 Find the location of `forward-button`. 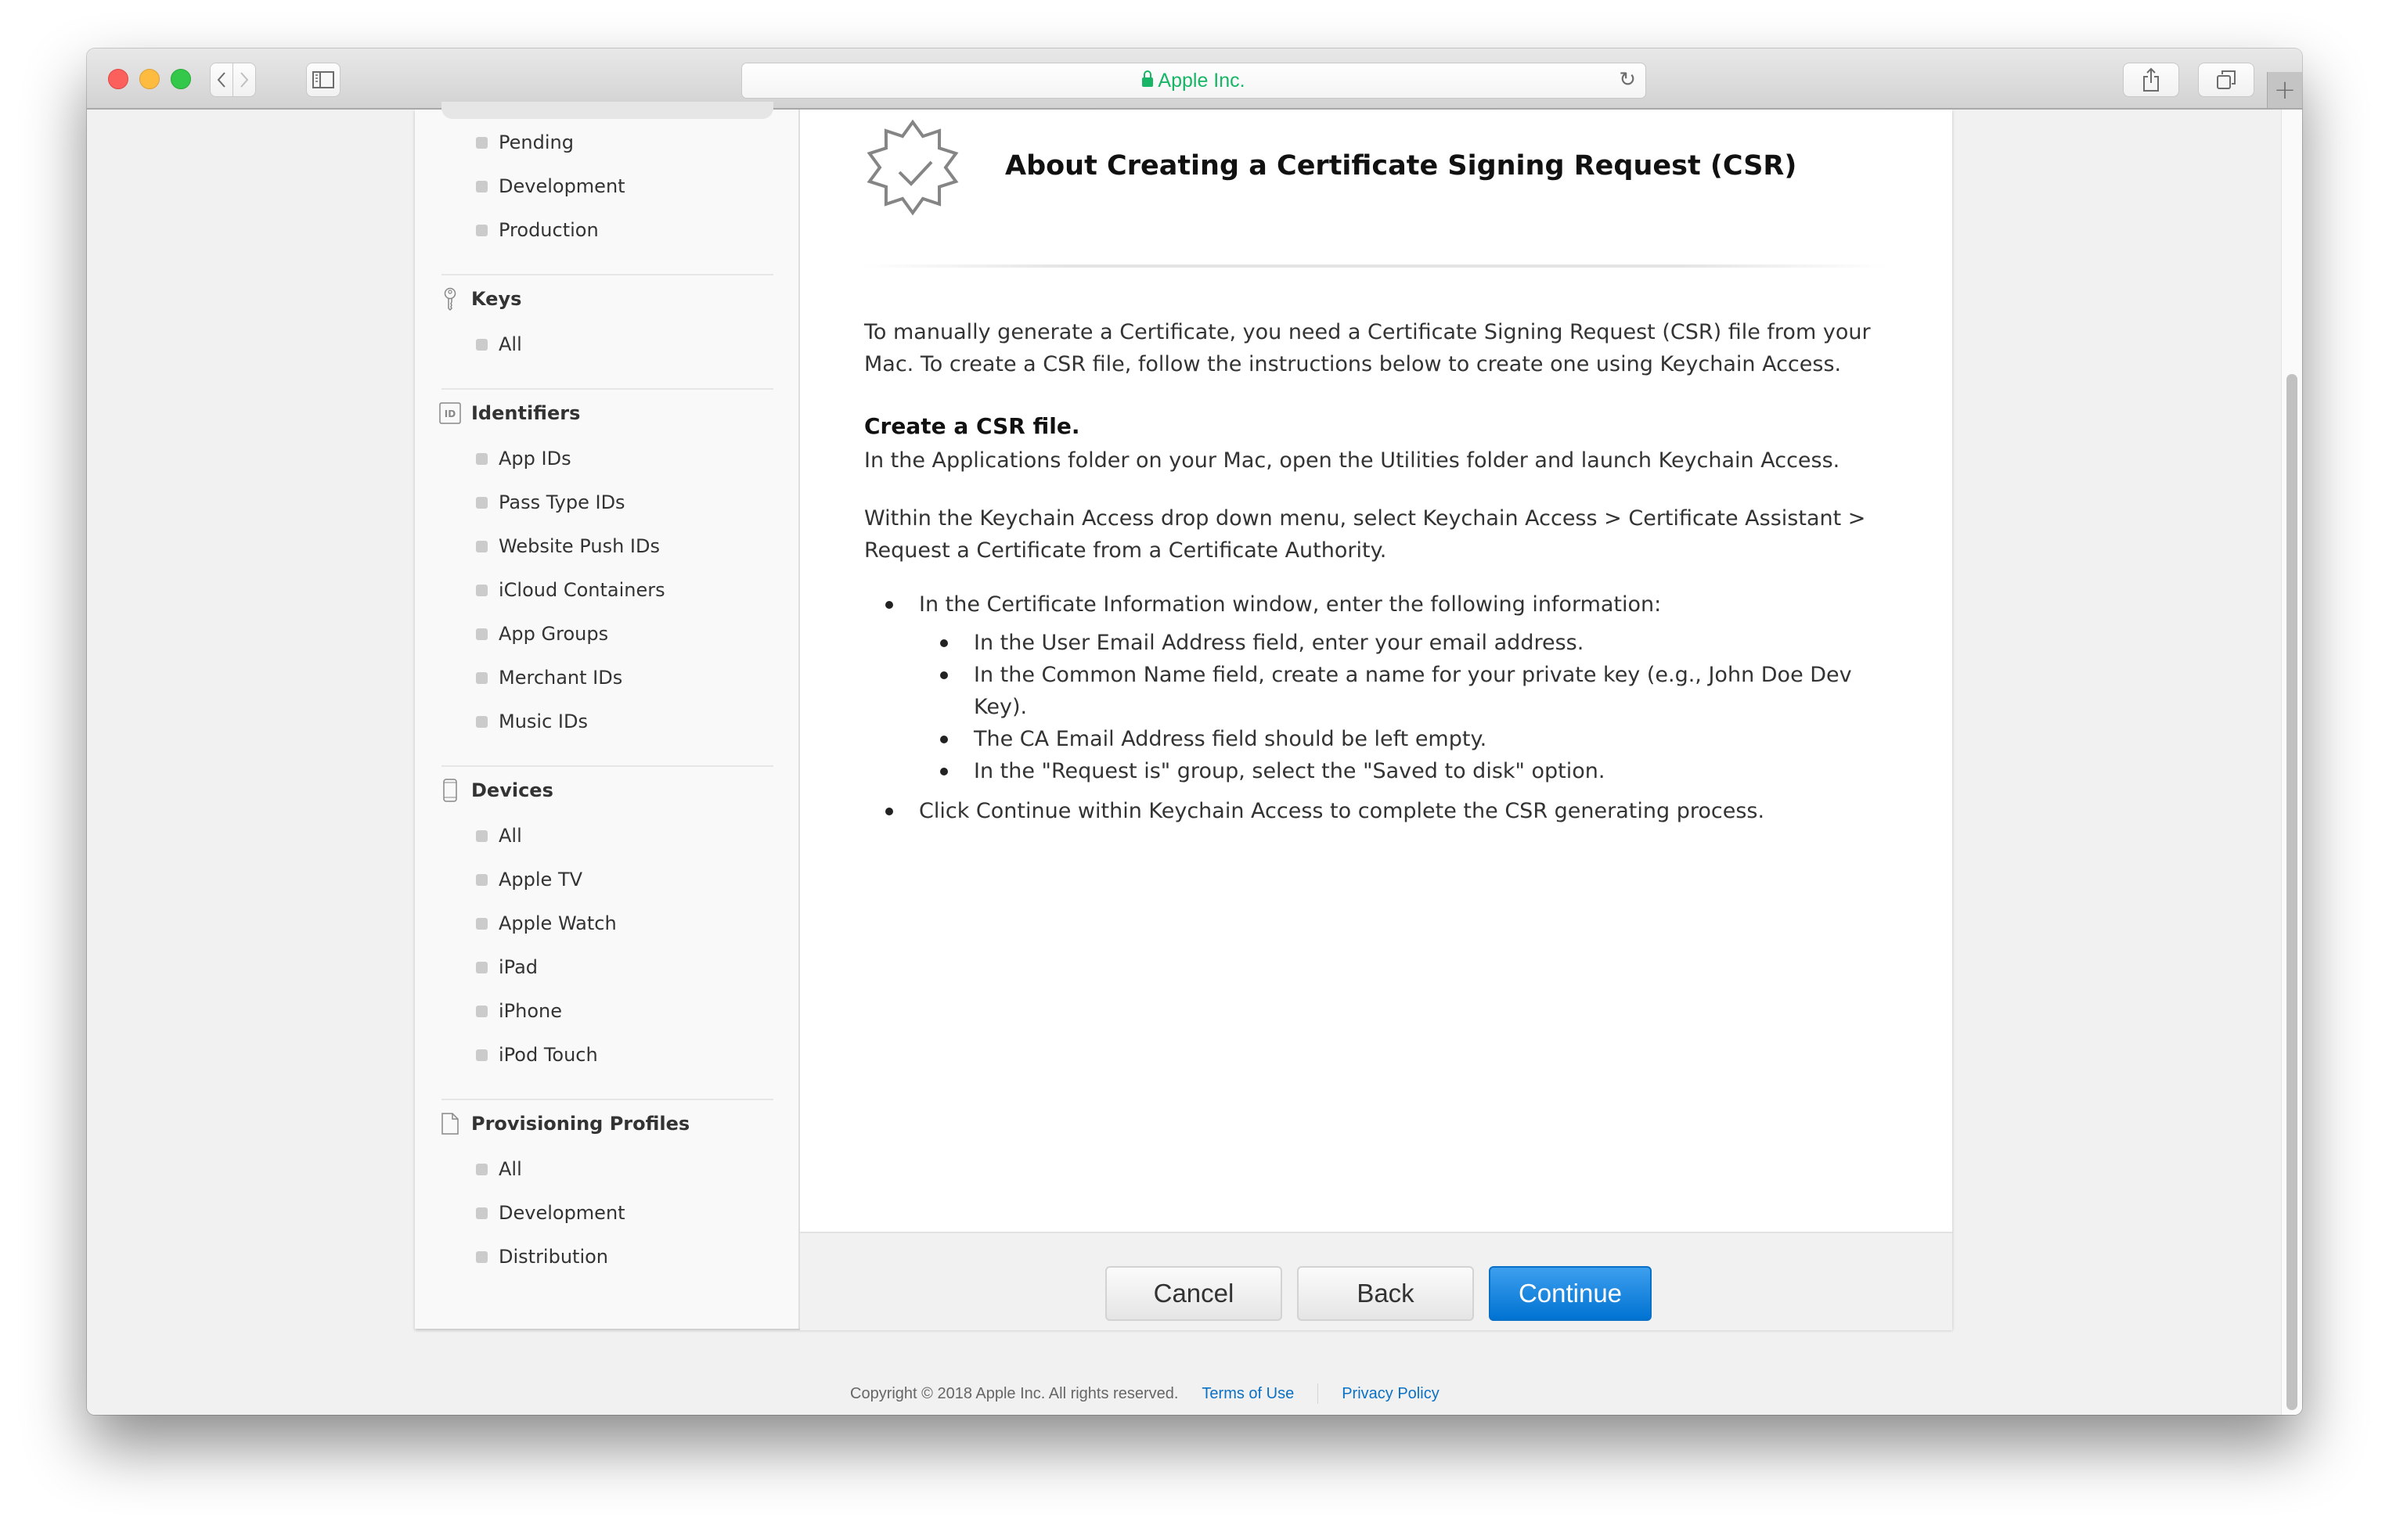

forward-button is located at coordinates (244, 80).